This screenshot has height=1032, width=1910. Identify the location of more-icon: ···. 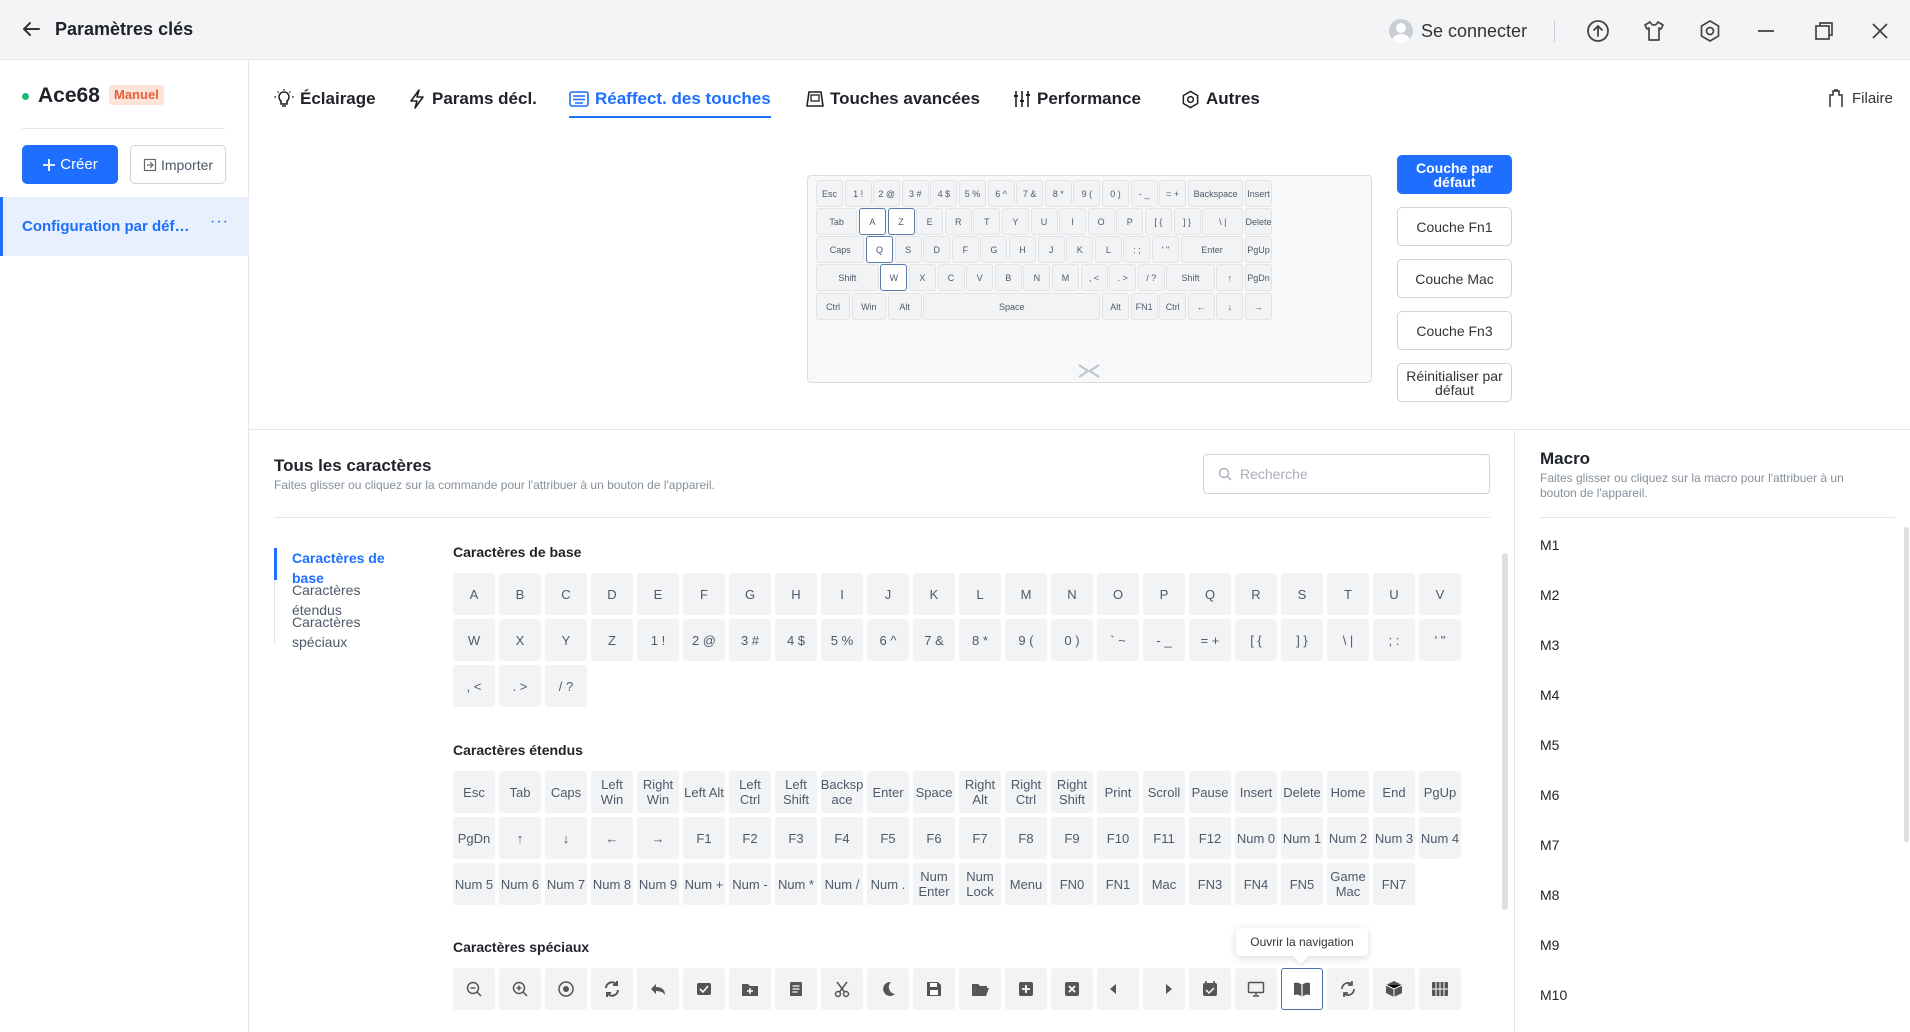
(219, 222).